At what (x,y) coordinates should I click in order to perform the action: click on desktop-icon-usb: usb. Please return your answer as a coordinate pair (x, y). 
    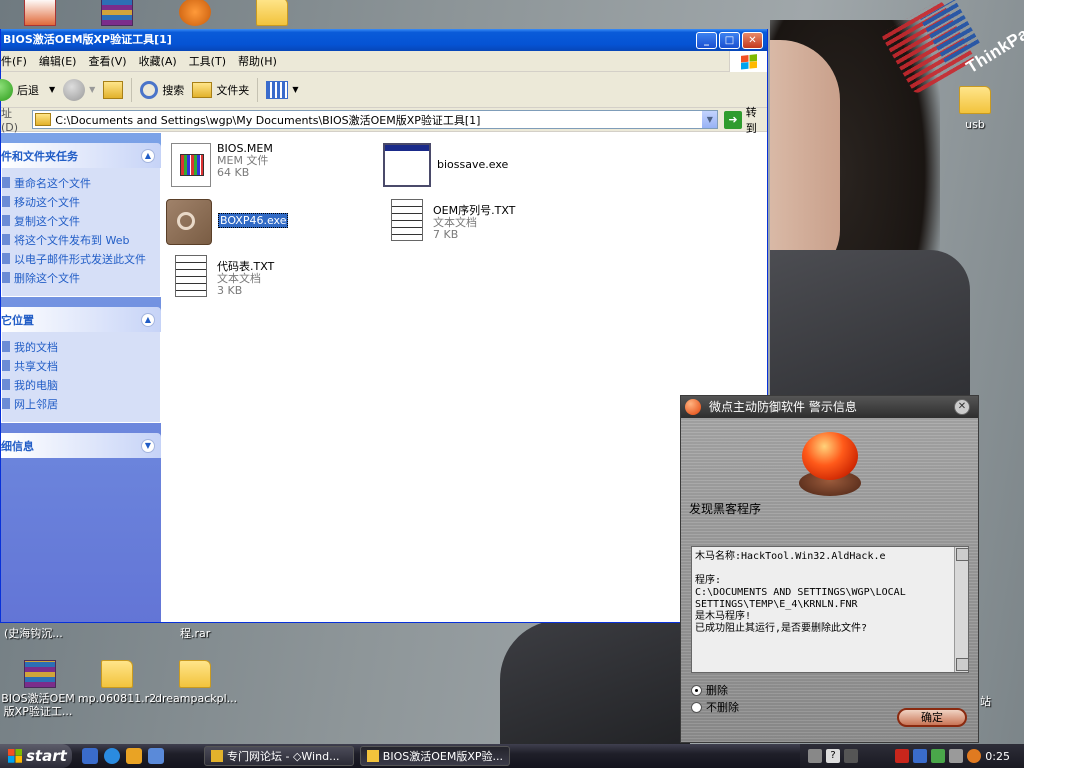
    Looking at the image, I should click on (975, 108).